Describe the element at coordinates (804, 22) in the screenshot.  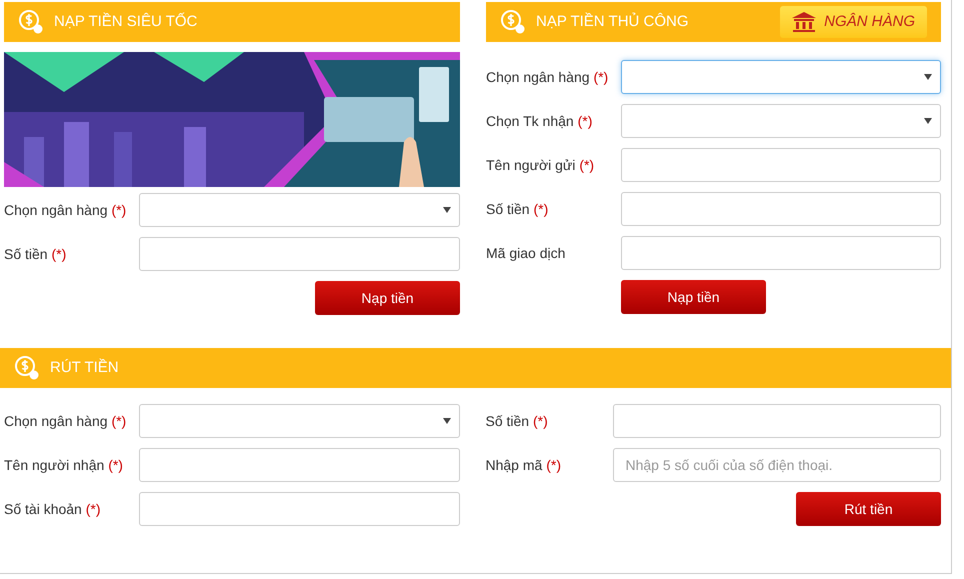
I see `bank-icon` at that location.